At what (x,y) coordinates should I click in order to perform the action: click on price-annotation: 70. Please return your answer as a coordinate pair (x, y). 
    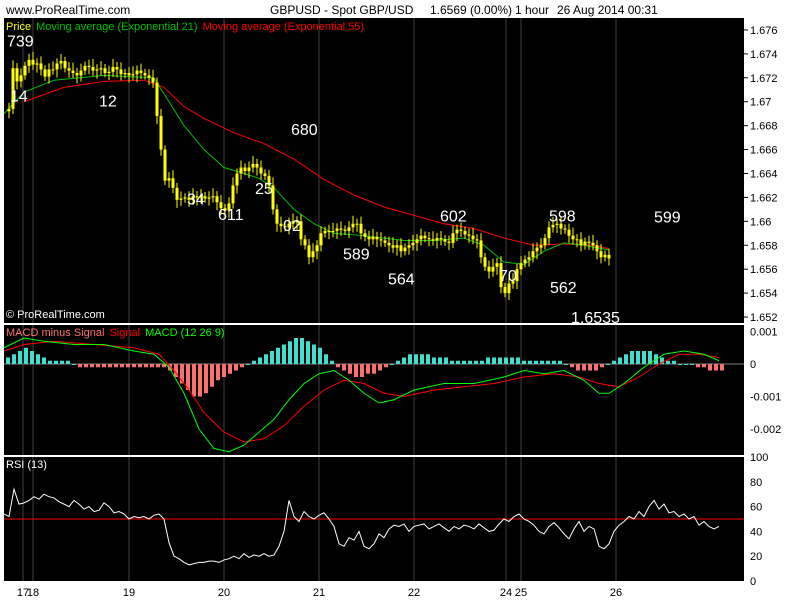
    Looking at the image, I should click on (508, 276).